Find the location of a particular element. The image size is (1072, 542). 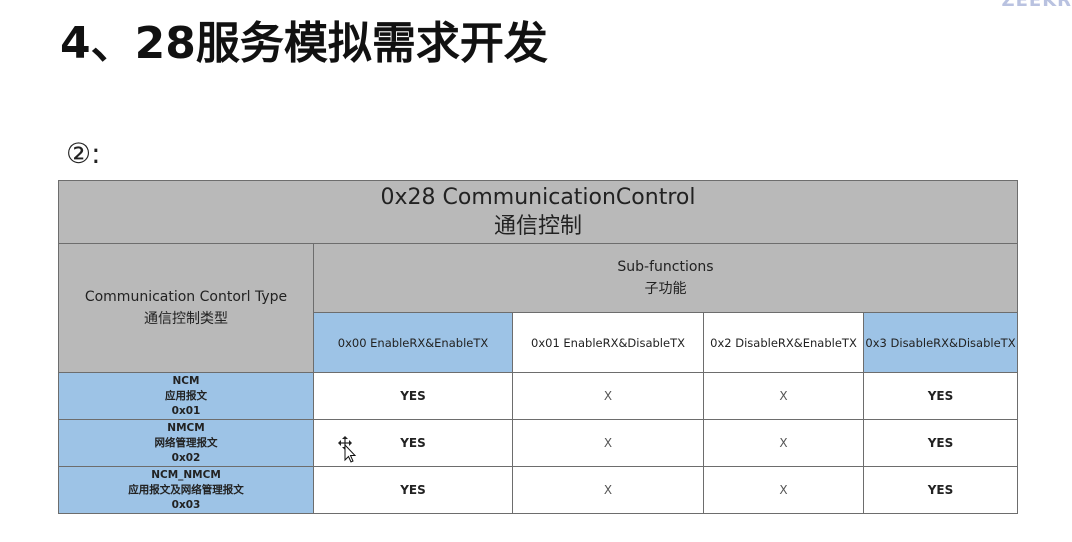

row-header: NMCM 网络管理报文 0x02 is located at coordinates (186, 443).